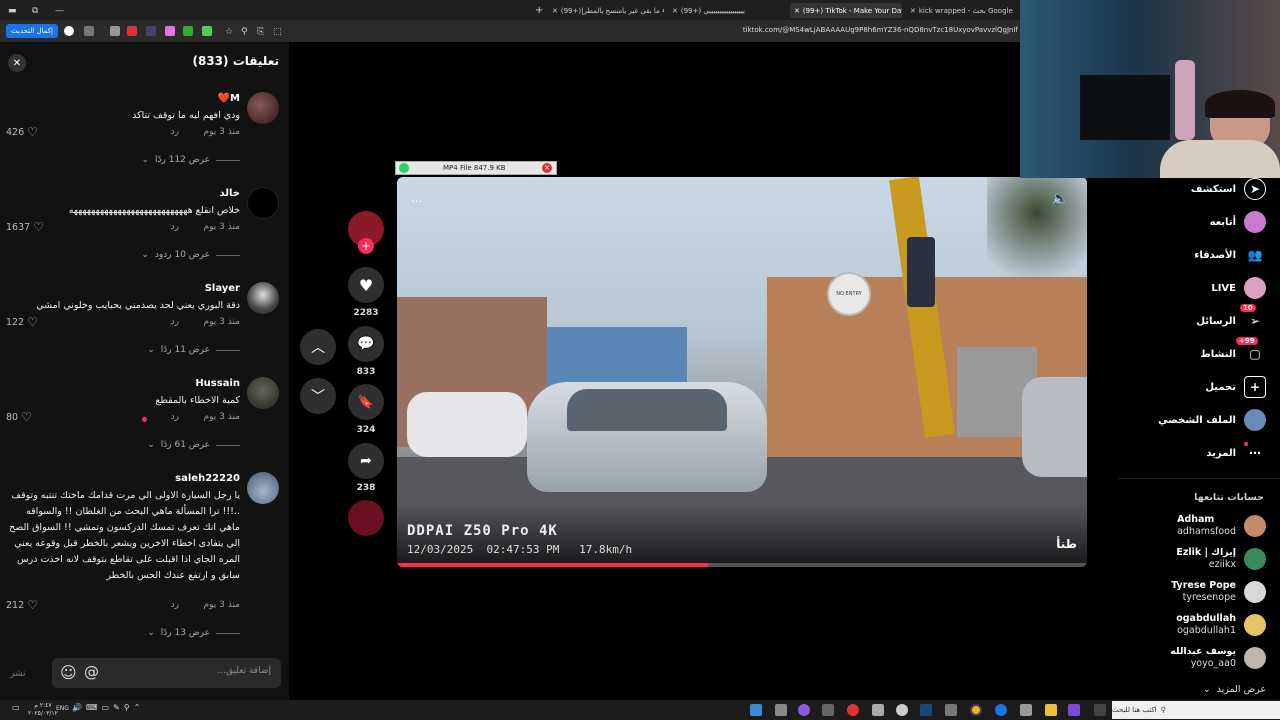 The image size is (1280, 720). Describe the element at coordinates (19, 417) in the screenshot. I see `like-button: 80 ♡` at that location.